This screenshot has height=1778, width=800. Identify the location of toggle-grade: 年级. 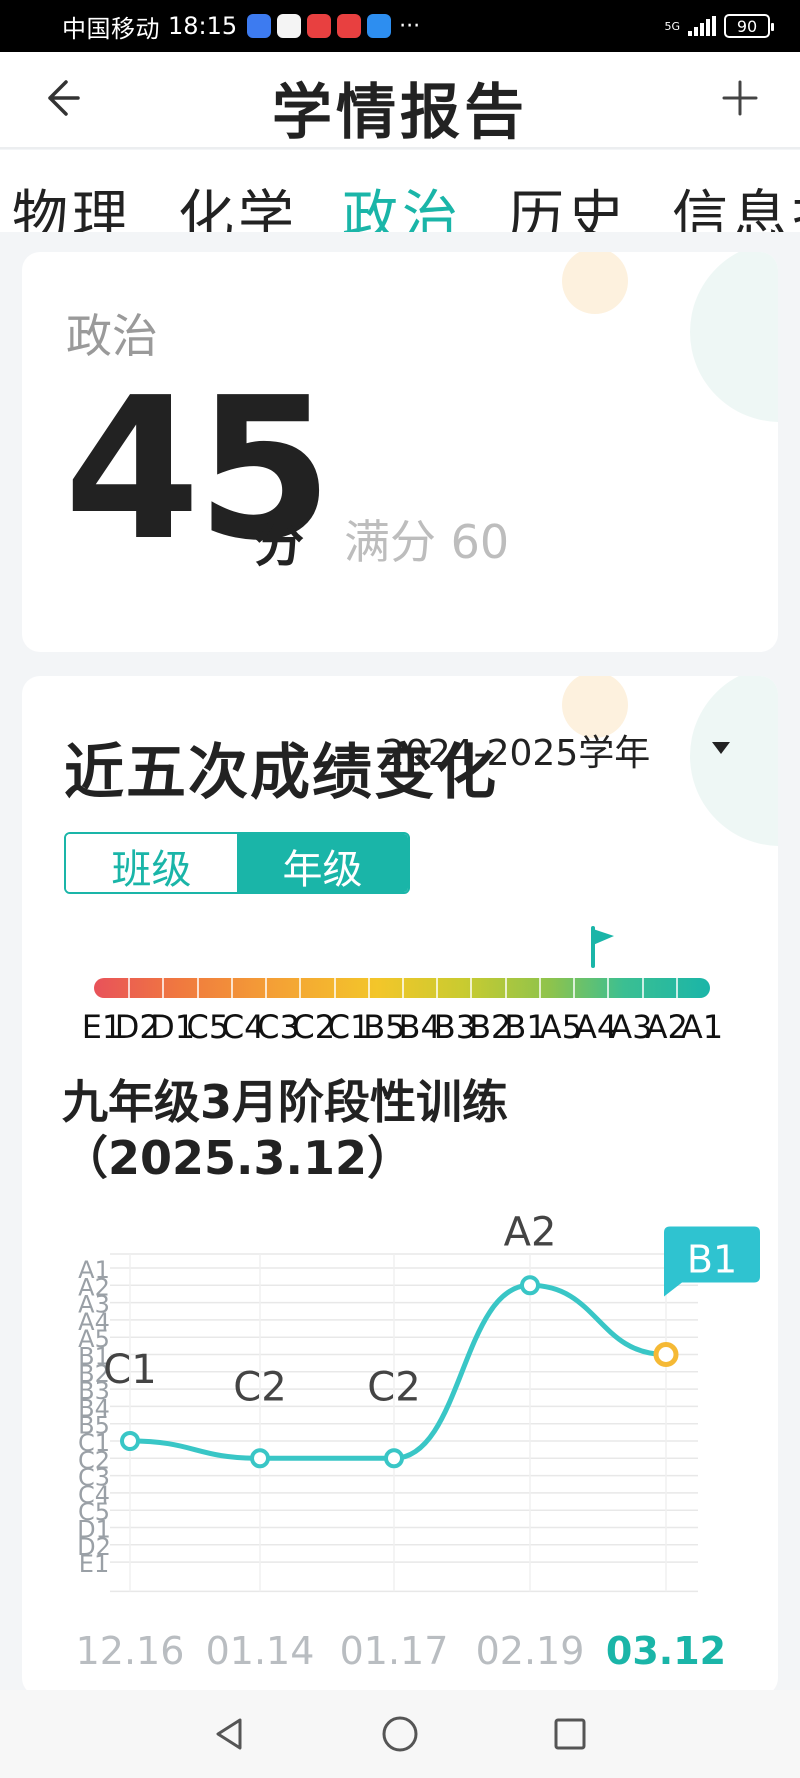
(322, 863).